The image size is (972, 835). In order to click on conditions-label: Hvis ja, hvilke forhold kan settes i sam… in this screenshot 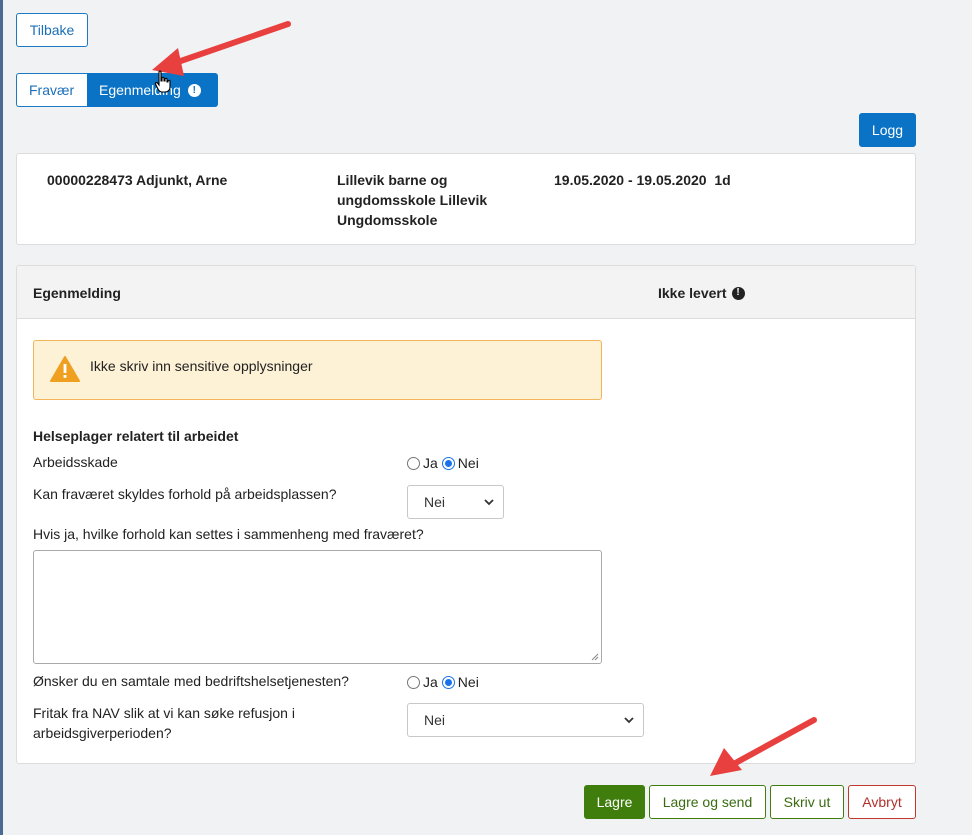, I will do `click(228, 534)`.